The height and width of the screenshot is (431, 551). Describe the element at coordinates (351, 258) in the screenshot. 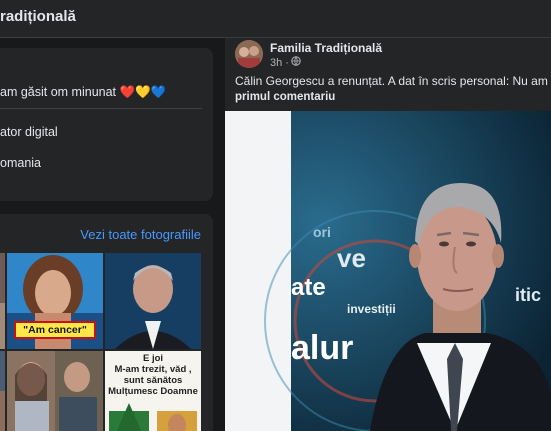

I see `image-text-ve: ve` at that location.